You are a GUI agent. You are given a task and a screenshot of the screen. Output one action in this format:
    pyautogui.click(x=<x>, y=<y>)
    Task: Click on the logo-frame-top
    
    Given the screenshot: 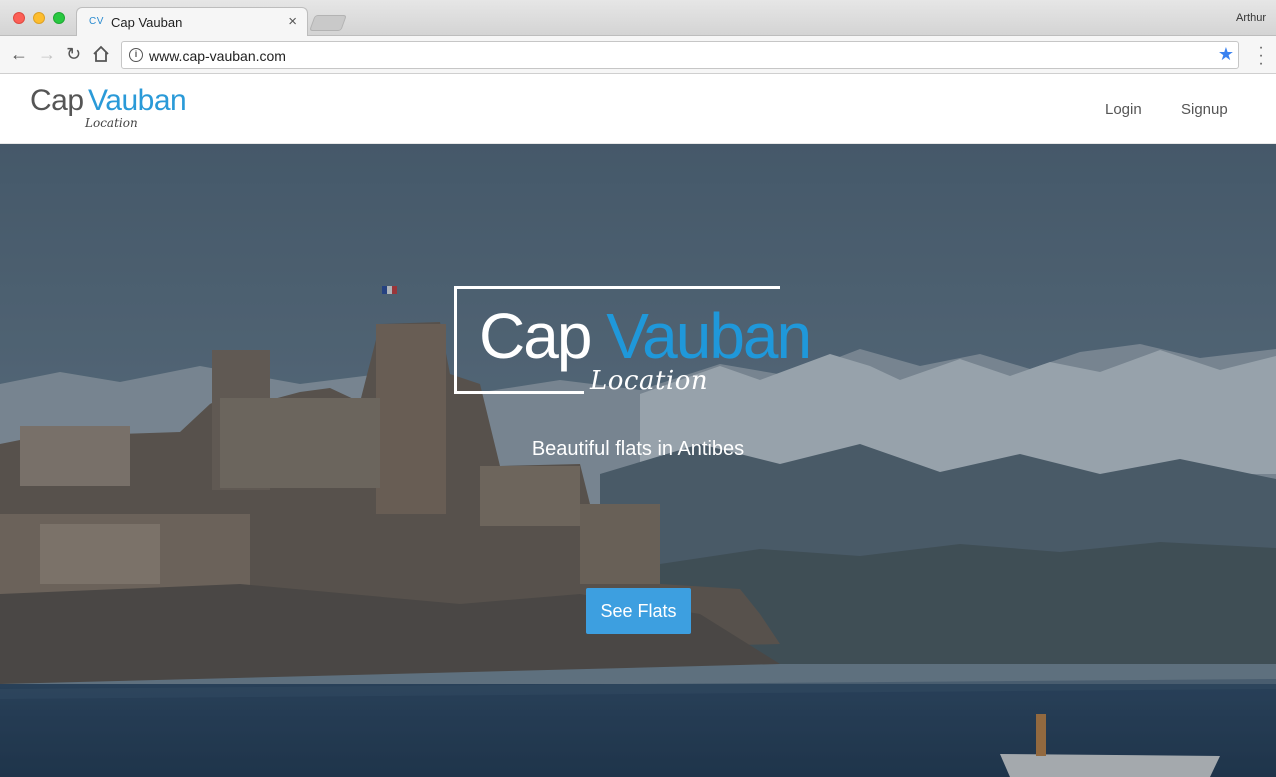 What is the action you would take?
    pyautogui.click(x=617, y=287)
    